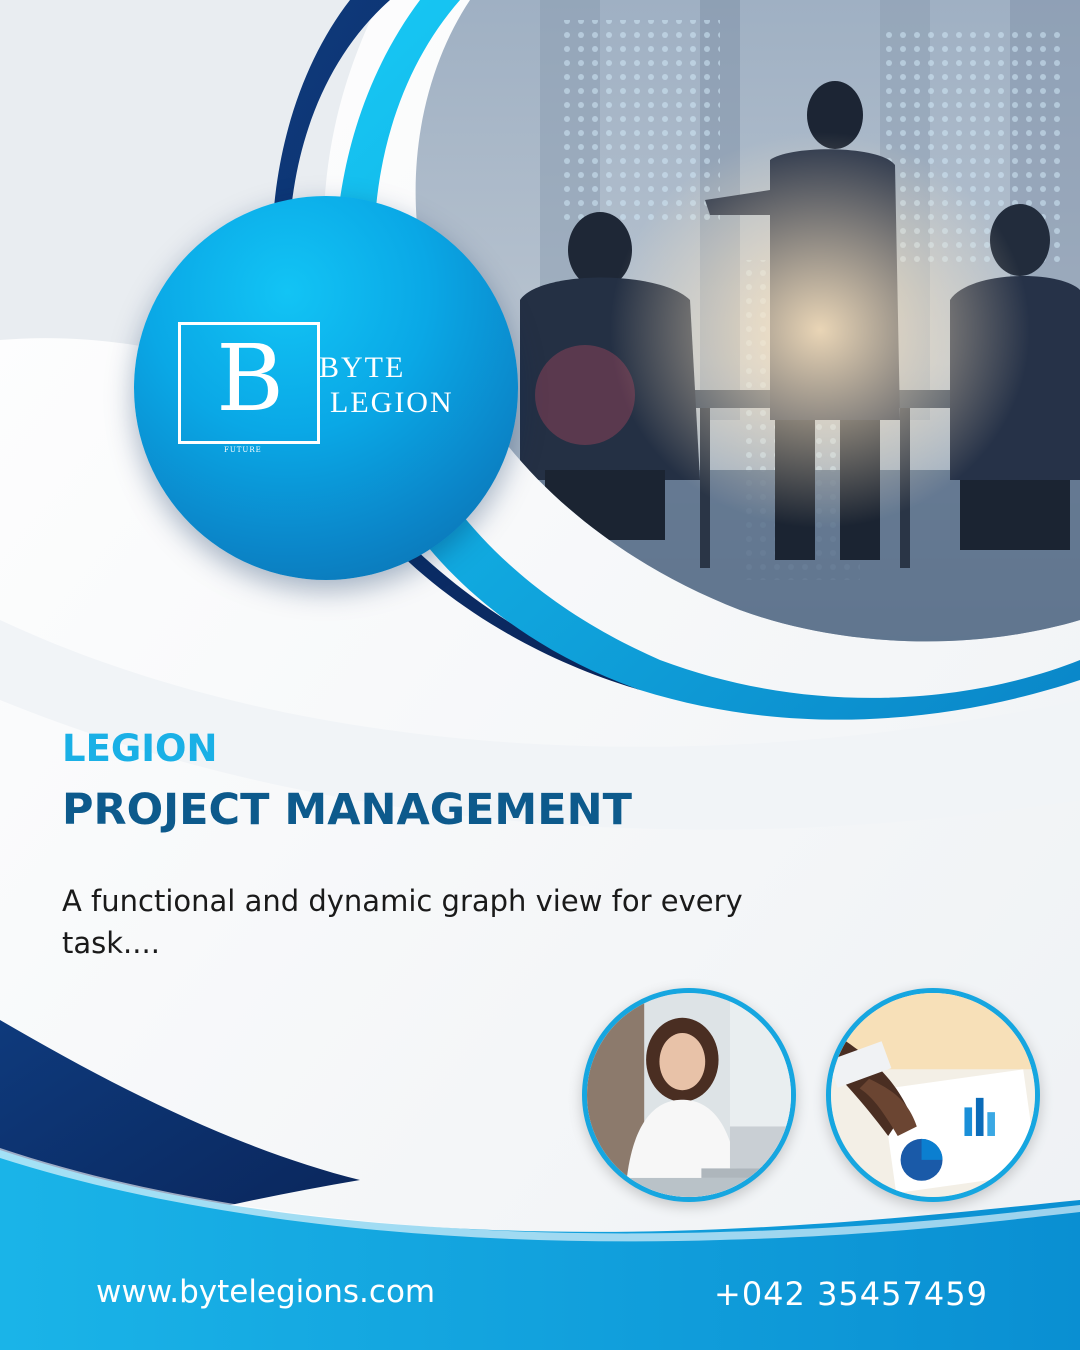  I want to click on logo-monogram-frame: B, so click(249, 383).